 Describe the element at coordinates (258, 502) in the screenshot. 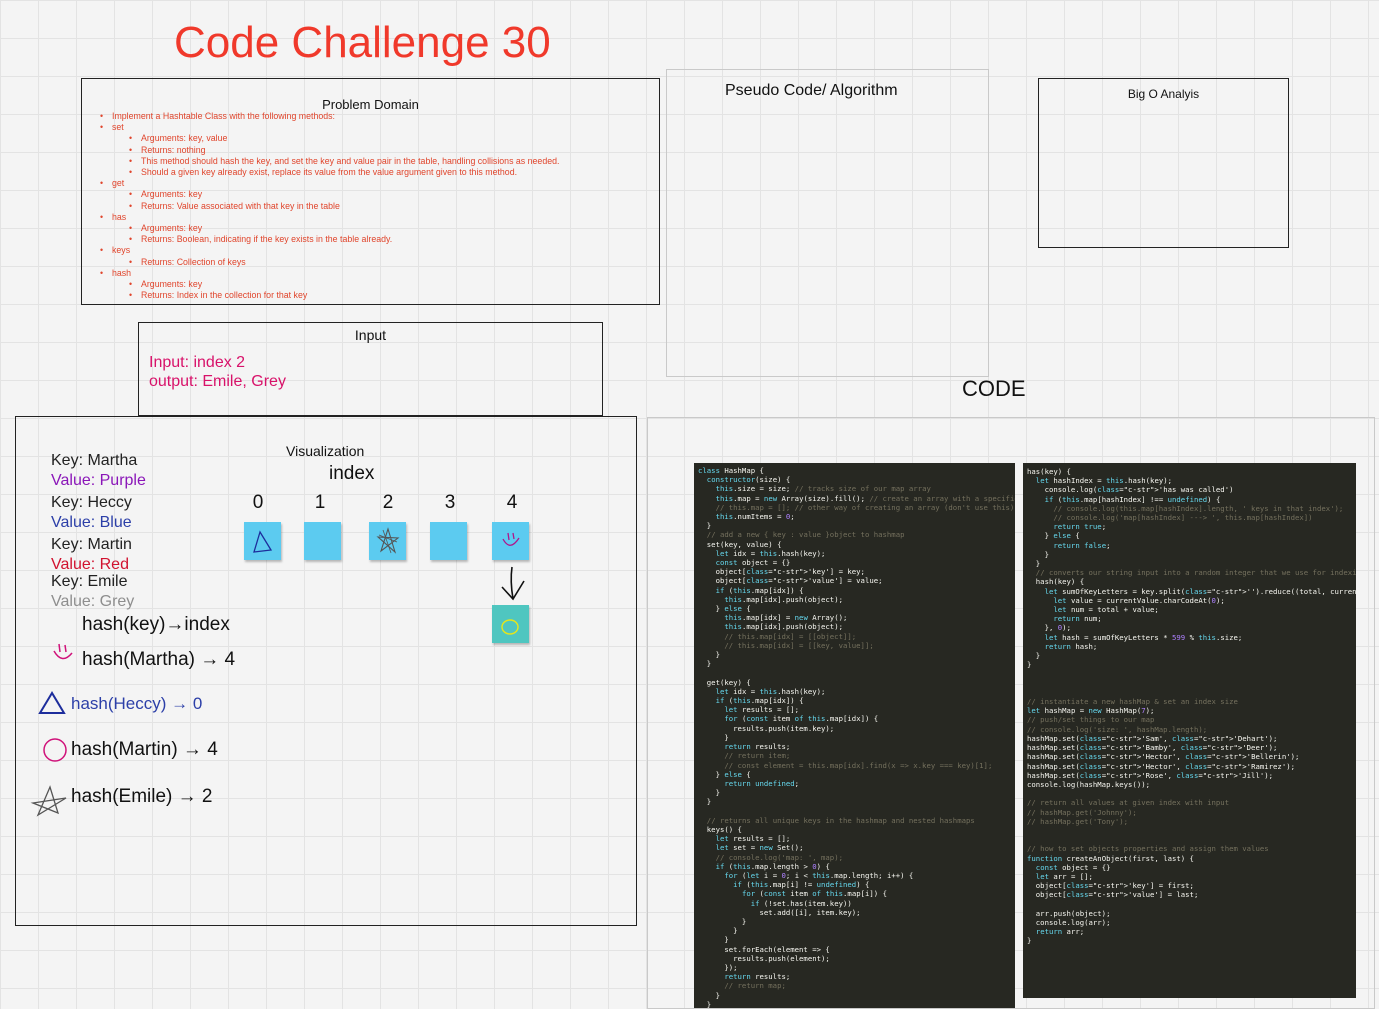

I see `index-0: 0` at that location.